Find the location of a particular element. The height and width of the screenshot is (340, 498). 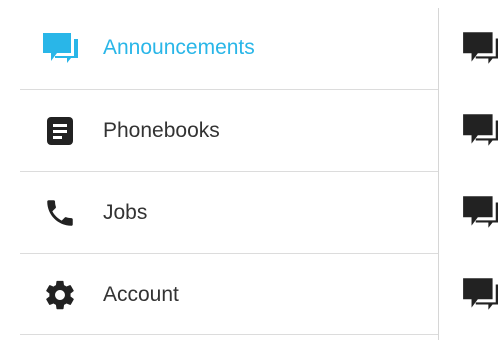

content-pane-peek is located at coordinates (468, 170).